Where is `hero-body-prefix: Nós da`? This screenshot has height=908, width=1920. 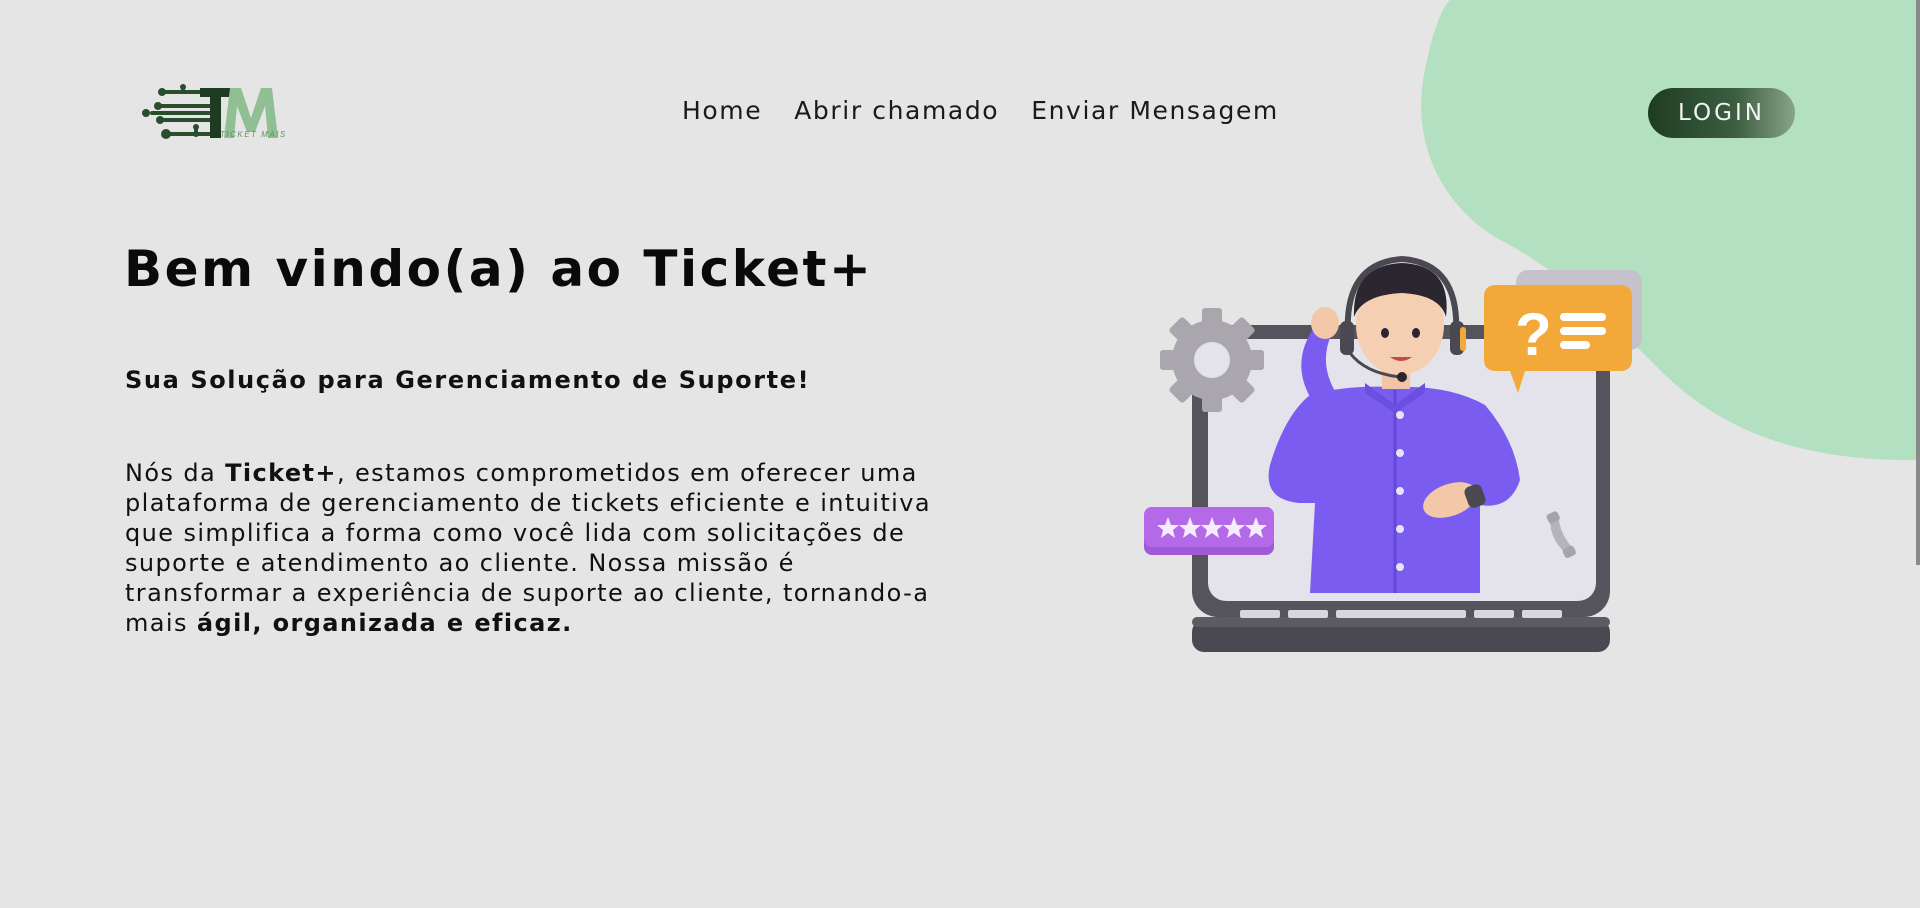
hero-body-prefix: Nós da is located at coordinates (175, 473).